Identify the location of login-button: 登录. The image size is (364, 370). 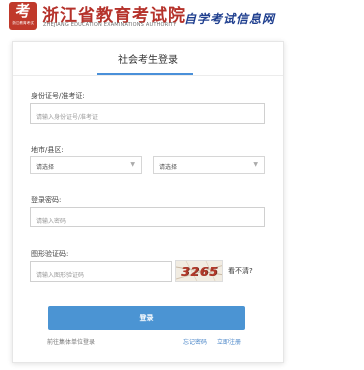
(146, 318).